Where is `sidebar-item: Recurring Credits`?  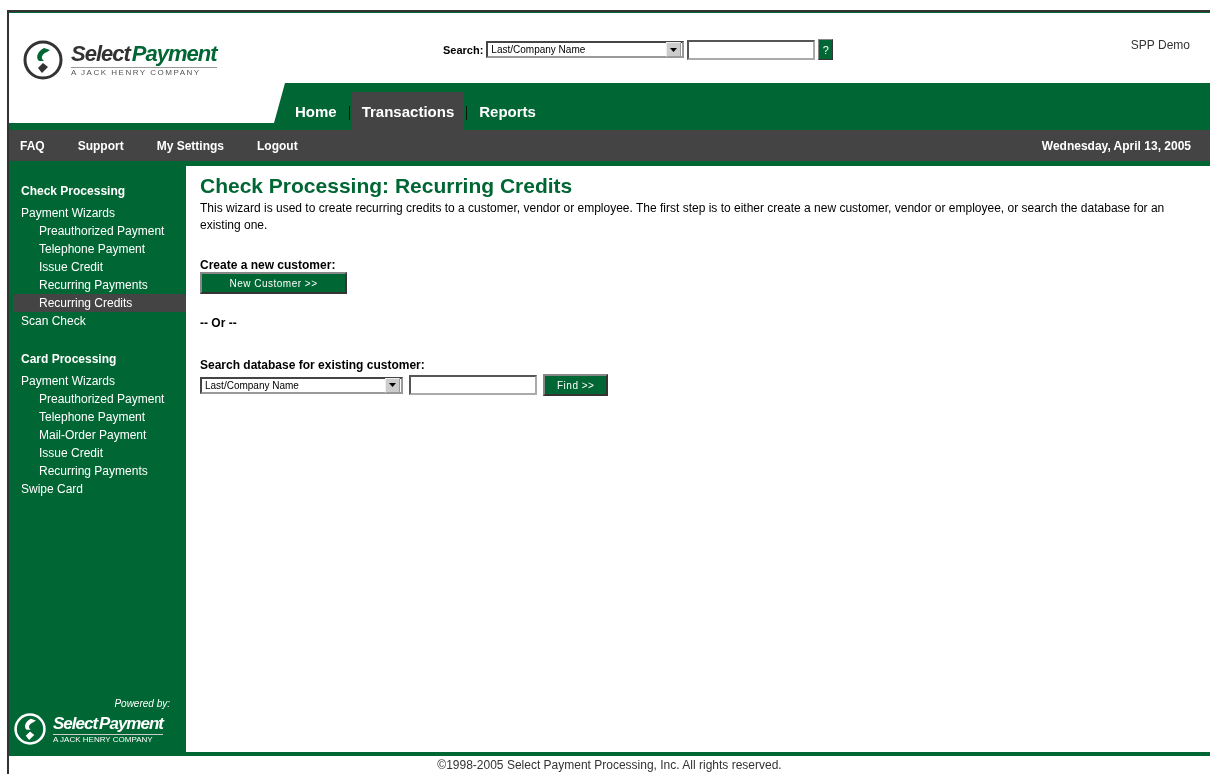
sidebar-item: Recurring Credits is located at coordinates (99, 303).